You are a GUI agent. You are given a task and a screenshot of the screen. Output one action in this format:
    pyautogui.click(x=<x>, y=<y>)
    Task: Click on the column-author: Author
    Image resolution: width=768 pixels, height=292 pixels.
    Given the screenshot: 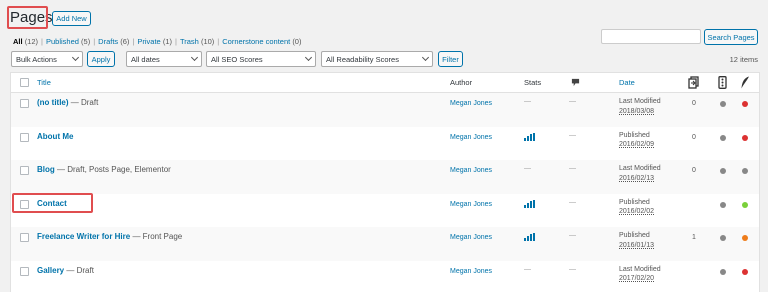 What is the action you would take?
    pyautogui.click(x=461, y=82)
    